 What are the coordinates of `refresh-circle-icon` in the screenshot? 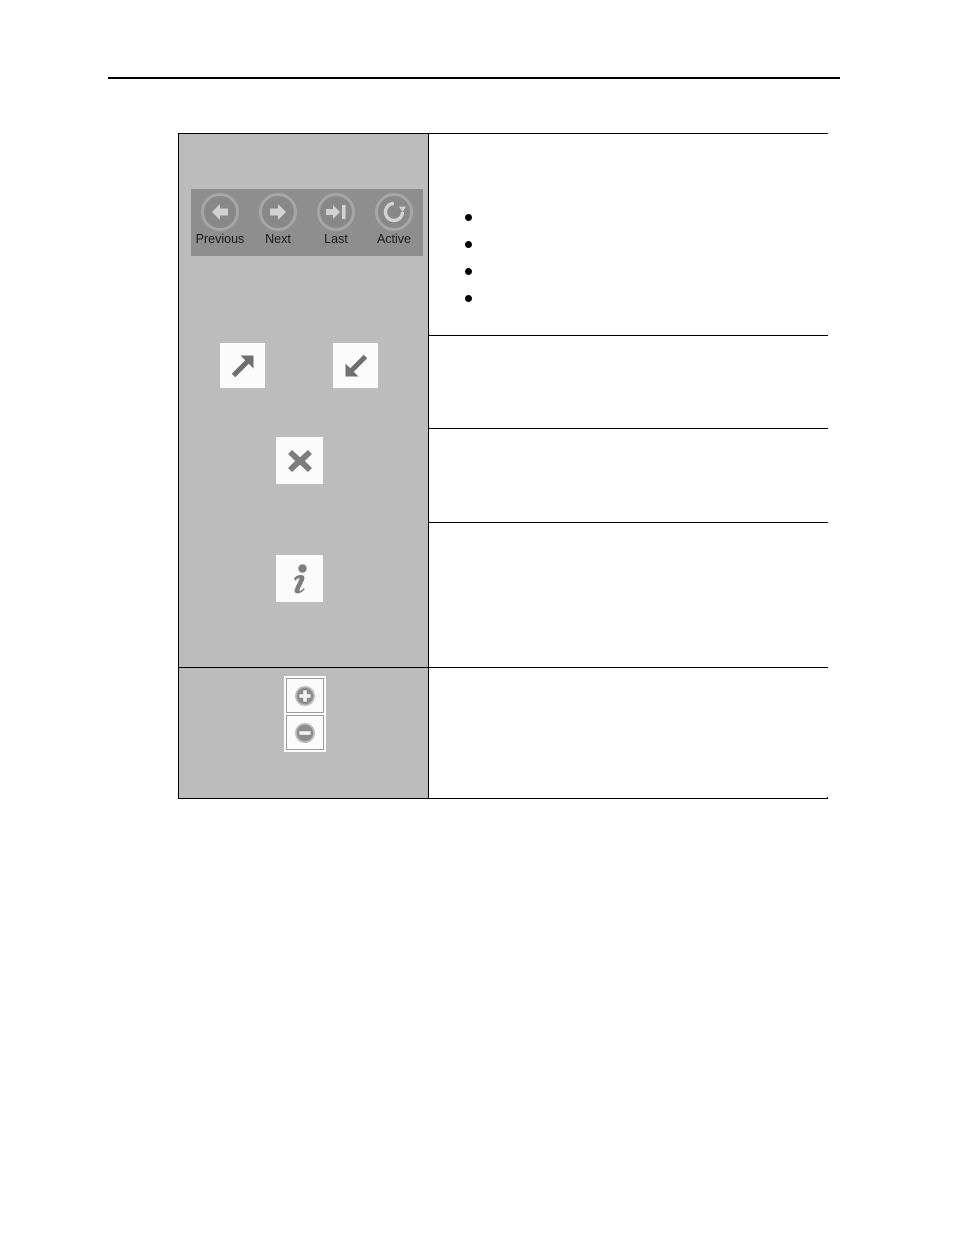 It's located at (394, 212).